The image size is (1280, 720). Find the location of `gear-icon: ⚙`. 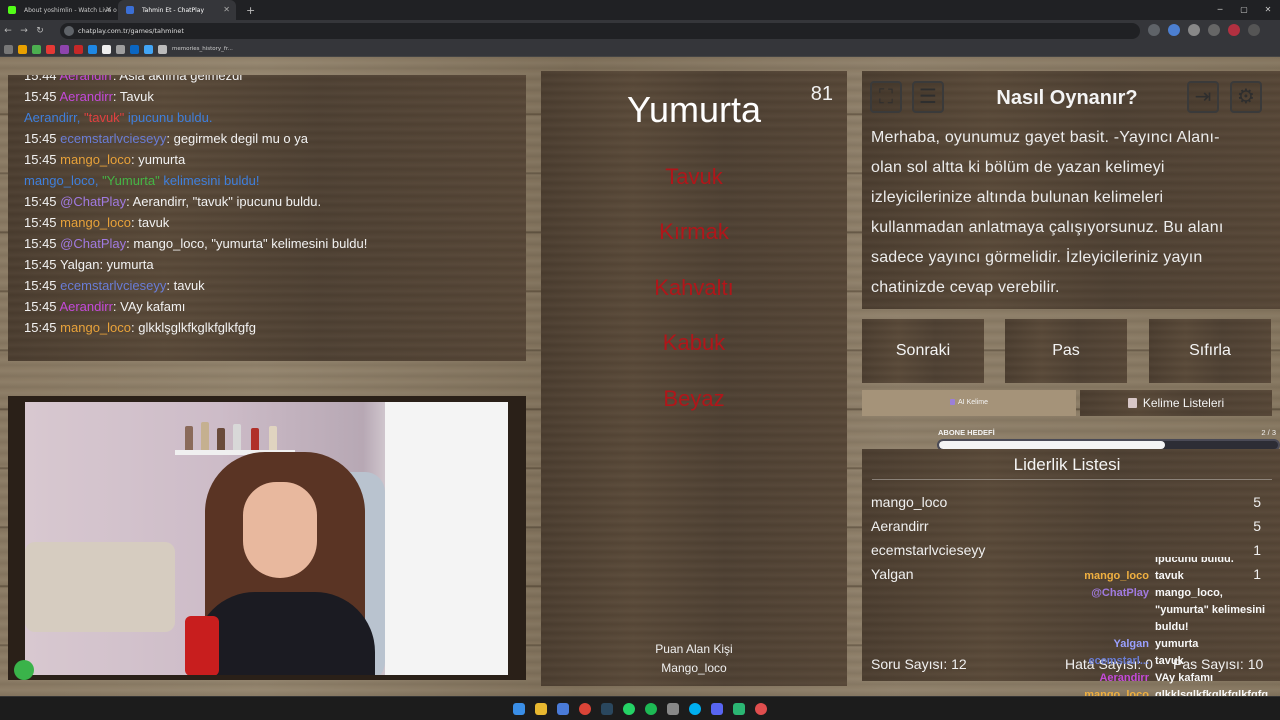

gear-icon: ⚙ is located at coordinates (1246, 97).